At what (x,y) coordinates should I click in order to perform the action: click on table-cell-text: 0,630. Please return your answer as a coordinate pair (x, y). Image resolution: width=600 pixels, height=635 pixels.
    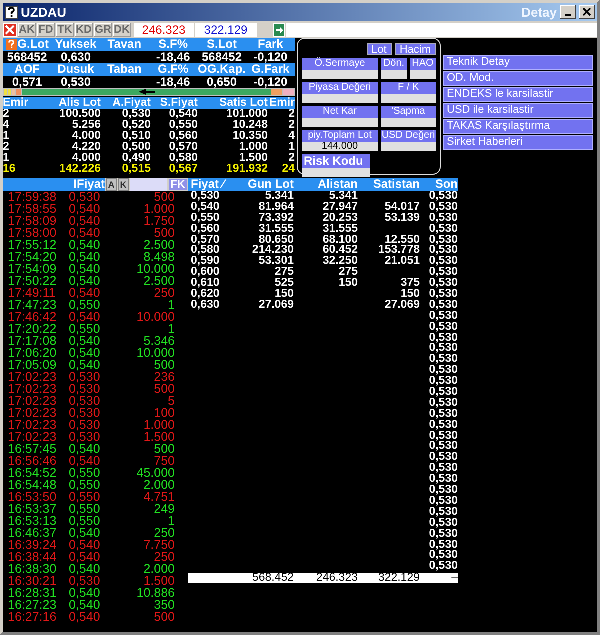
    Looking at the image, I should click on (76, 56).